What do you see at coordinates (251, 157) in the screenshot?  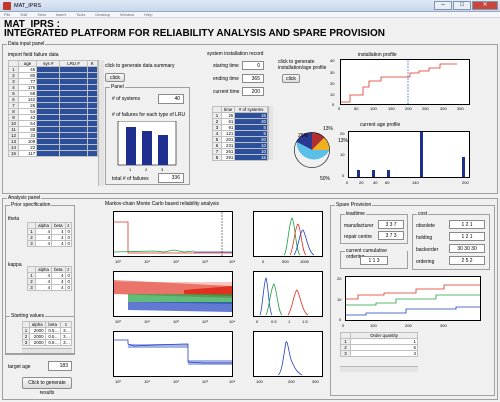 I see `table-cell: 15` at bounding box center [251, 157].